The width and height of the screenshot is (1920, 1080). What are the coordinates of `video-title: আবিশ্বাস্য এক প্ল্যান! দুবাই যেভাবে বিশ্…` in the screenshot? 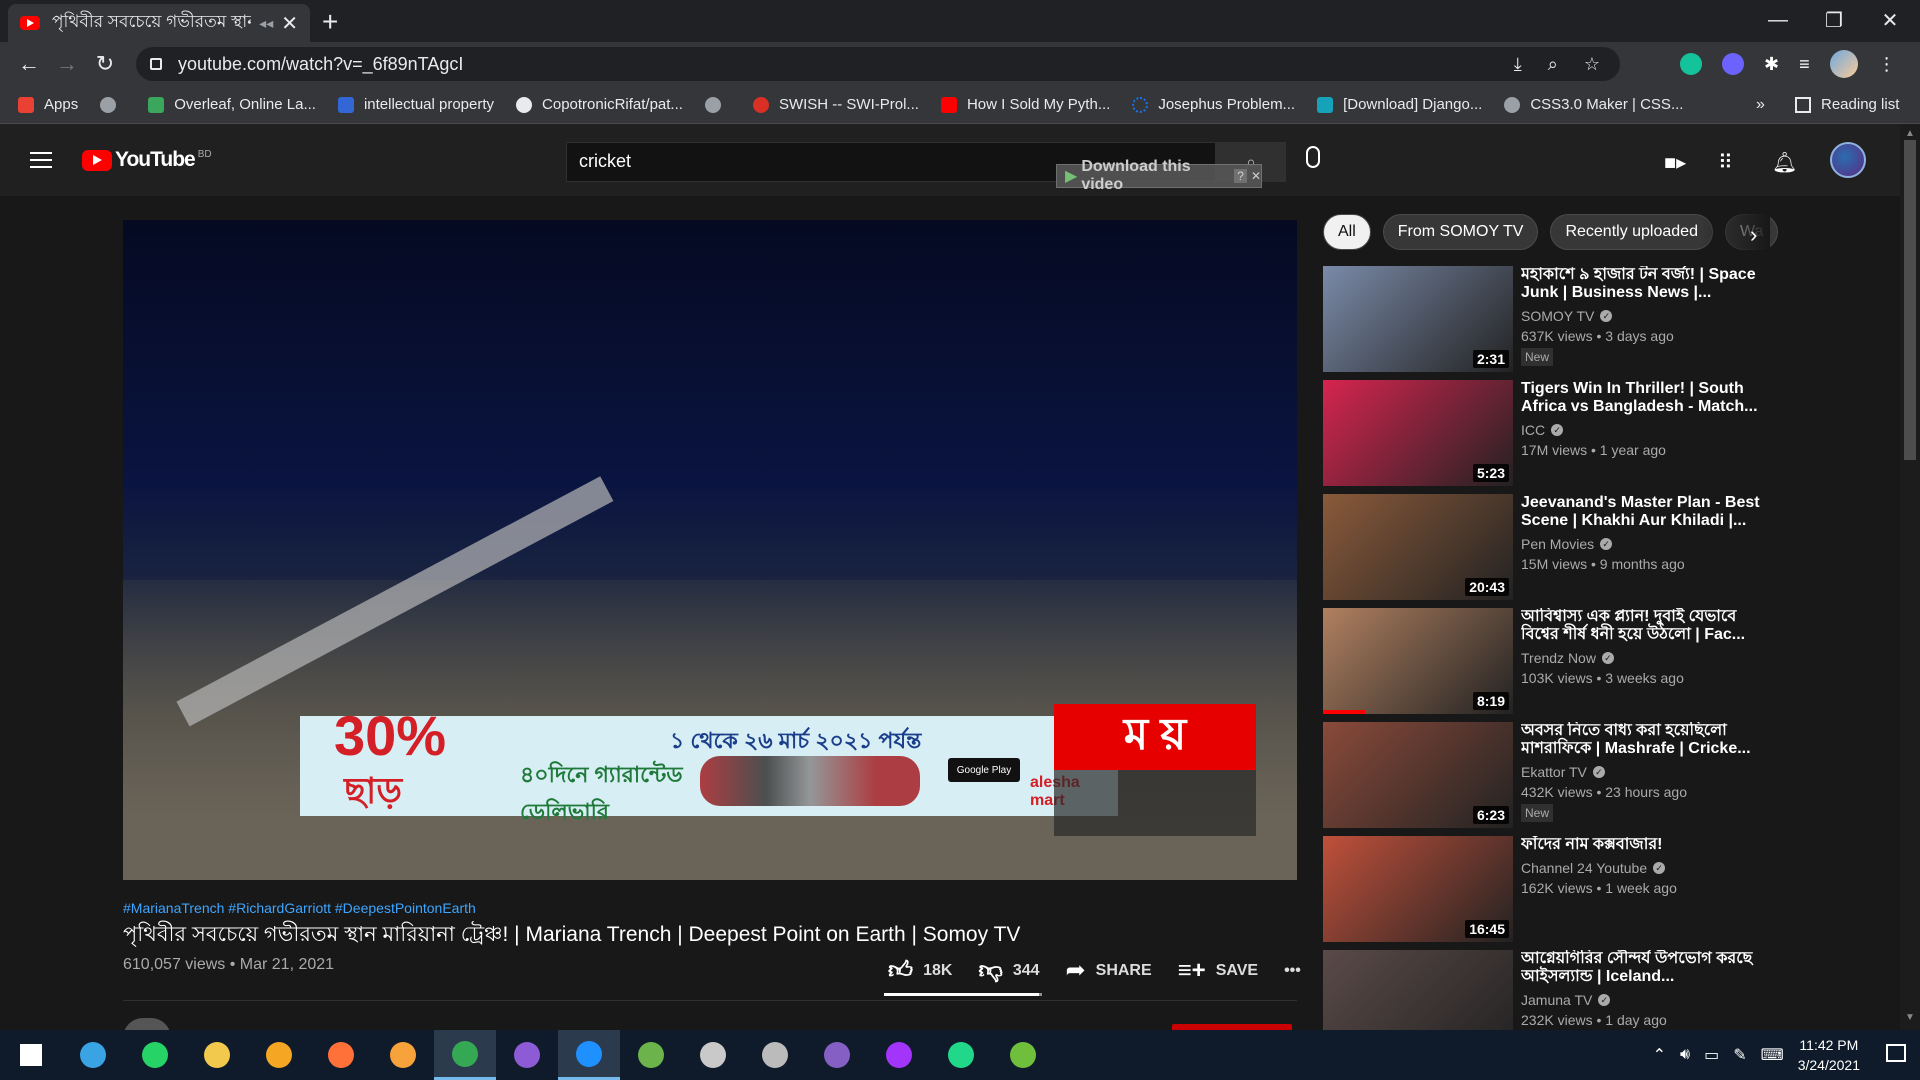 It's located at (1641, 626).